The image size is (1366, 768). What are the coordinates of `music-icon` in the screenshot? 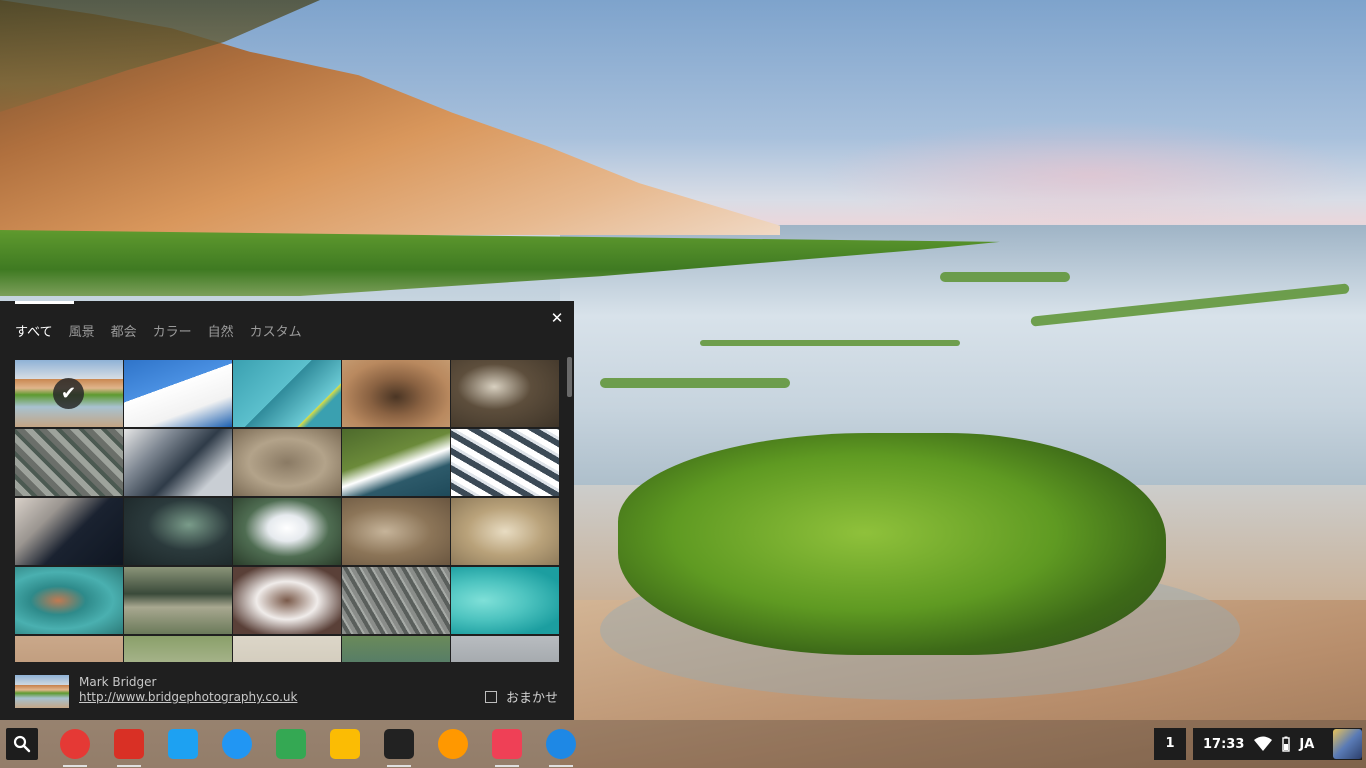 It's located at (453, 744).